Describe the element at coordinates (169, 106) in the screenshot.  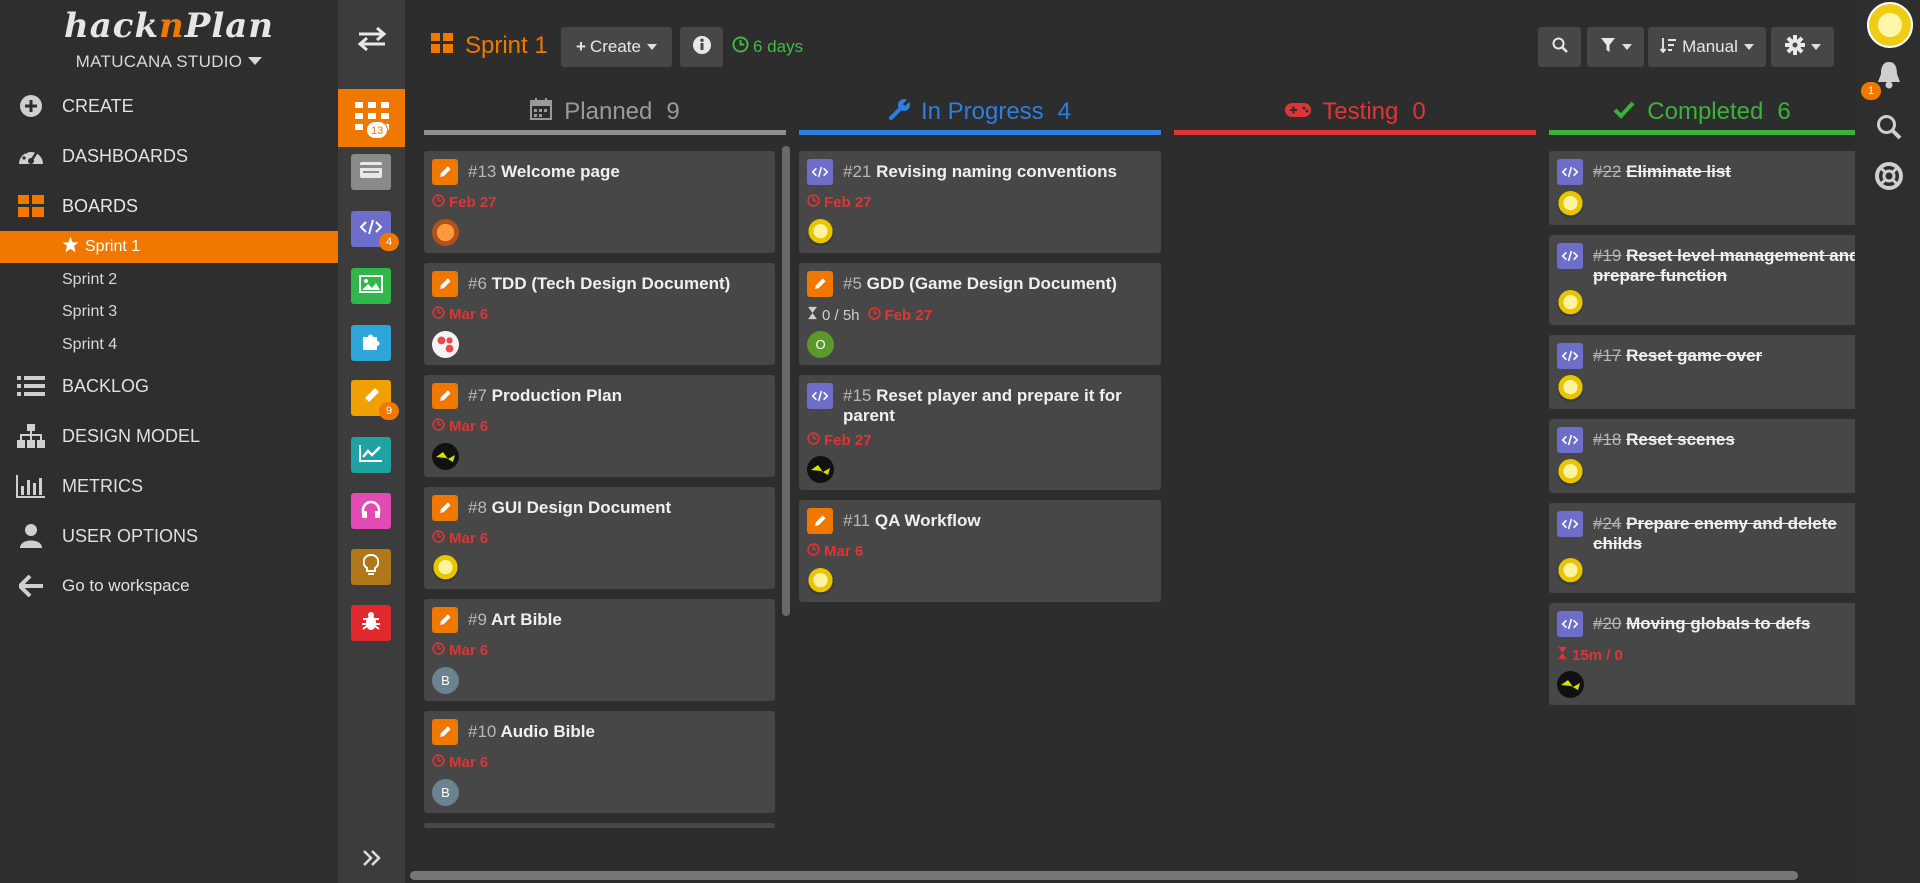
I see `nav-create: CREATE` at that location.